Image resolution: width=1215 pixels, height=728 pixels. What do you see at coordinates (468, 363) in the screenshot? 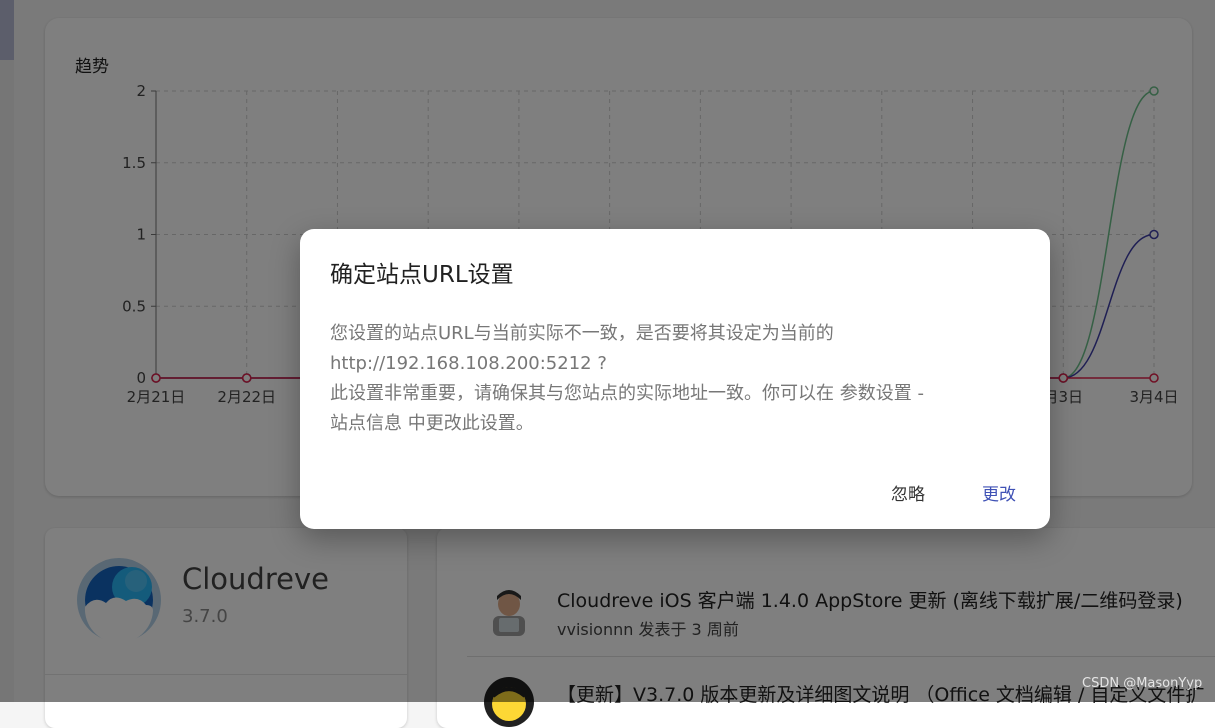
I see `dialog-body-url: http://192.168.108.200:5212 ?` at bounding box center [468, 363].